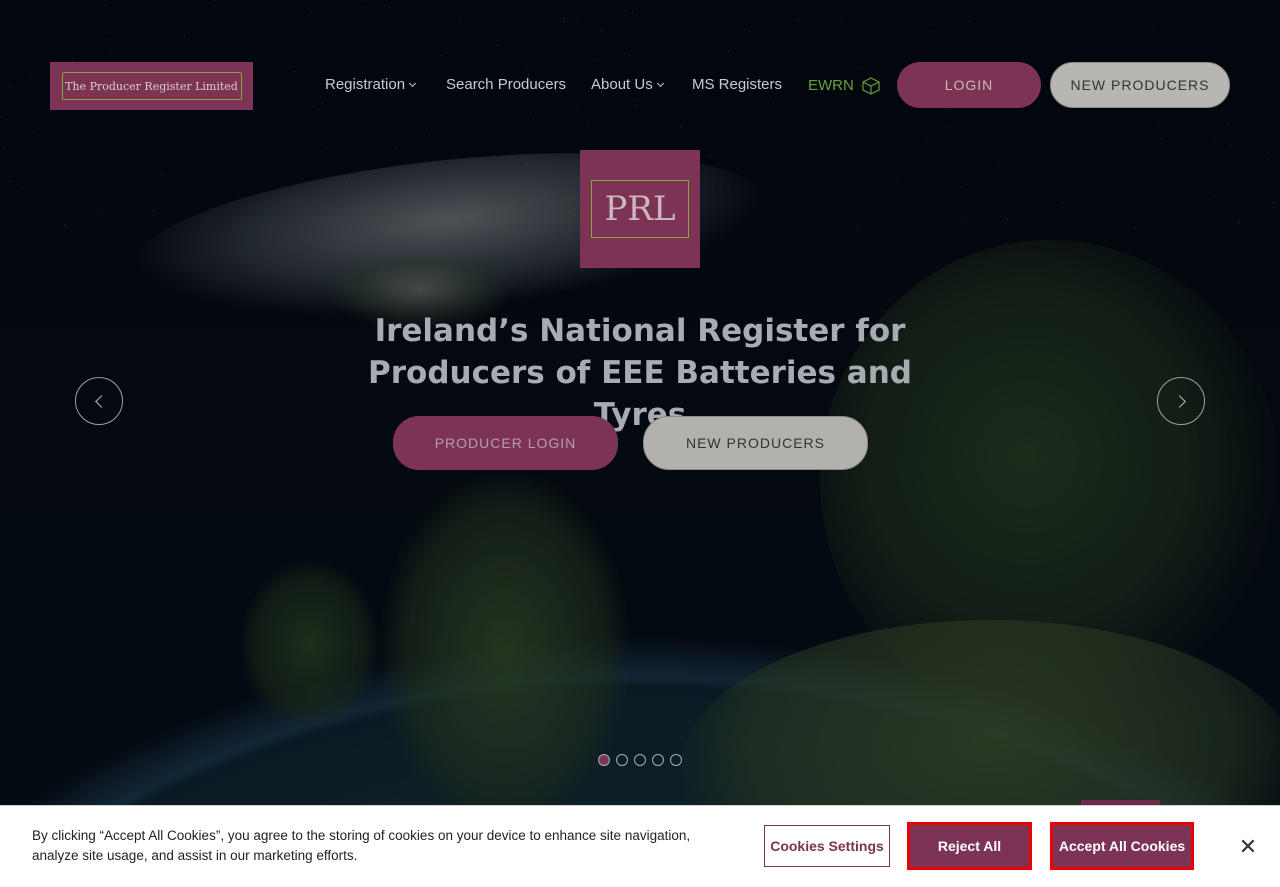 This screenshot has height=887, width=1280. Describe the element at coordinates (1248, 847) in the screenshot. I see `close-icon: ✕` at that location.